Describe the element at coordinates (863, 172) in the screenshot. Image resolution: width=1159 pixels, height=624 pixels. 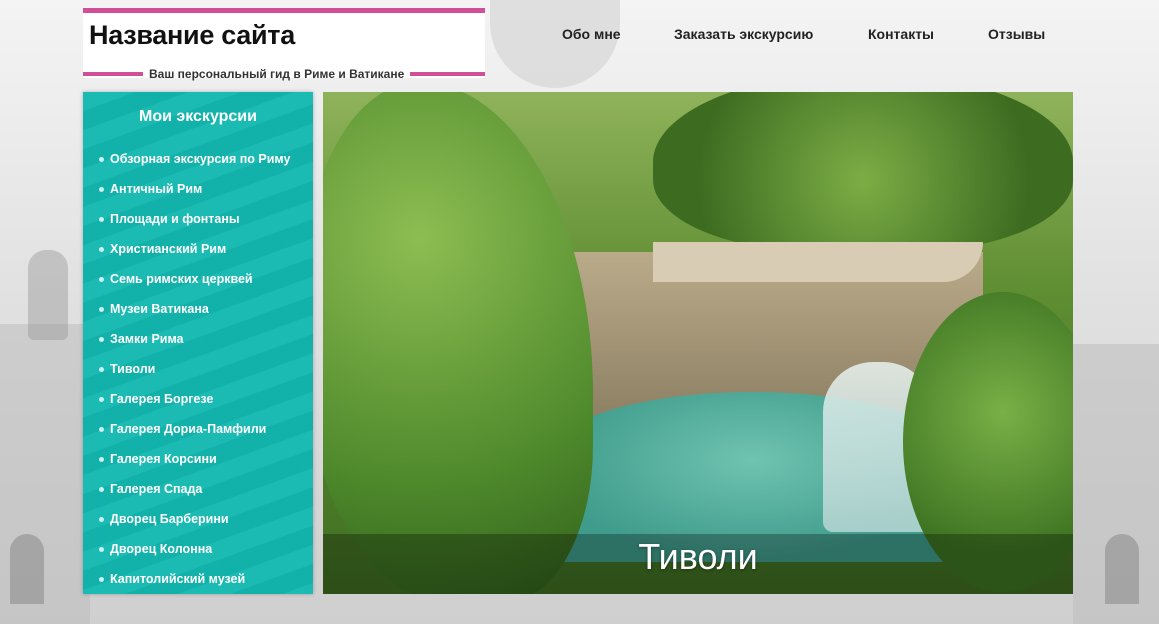
I see `hero-image-foliage-top` at that location.